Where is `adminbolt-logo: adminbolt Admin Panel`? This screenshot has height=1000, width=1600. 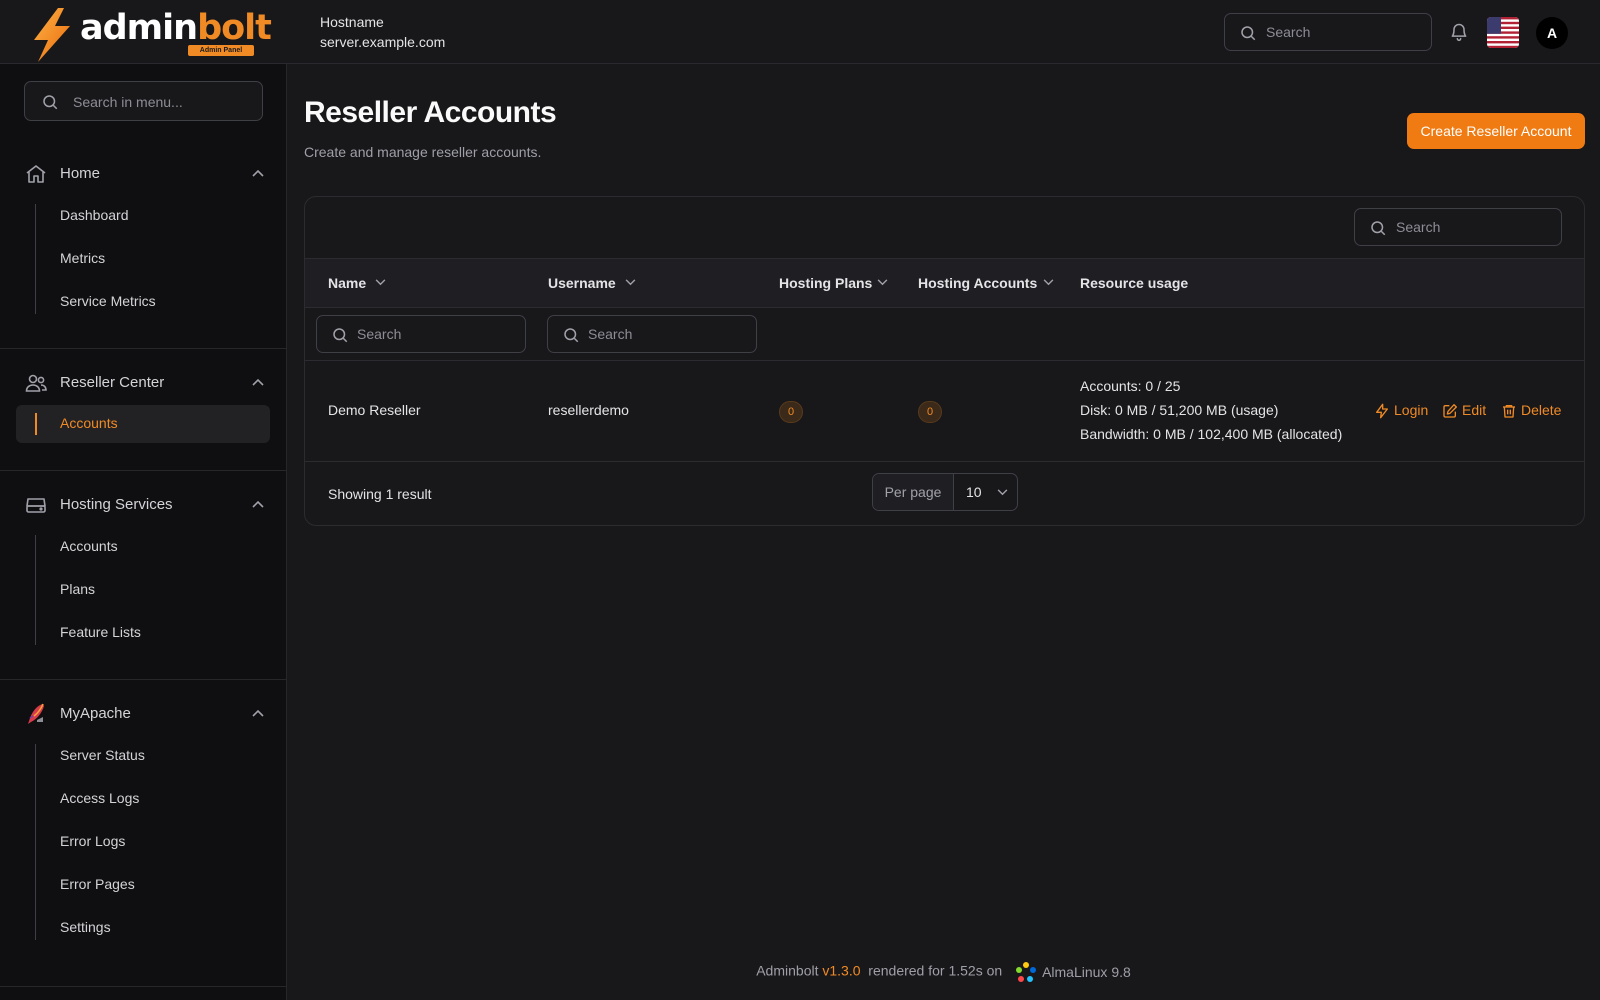 adminbolt-logo: adminbolt Admin Panel is located at coordinates (150, 34).